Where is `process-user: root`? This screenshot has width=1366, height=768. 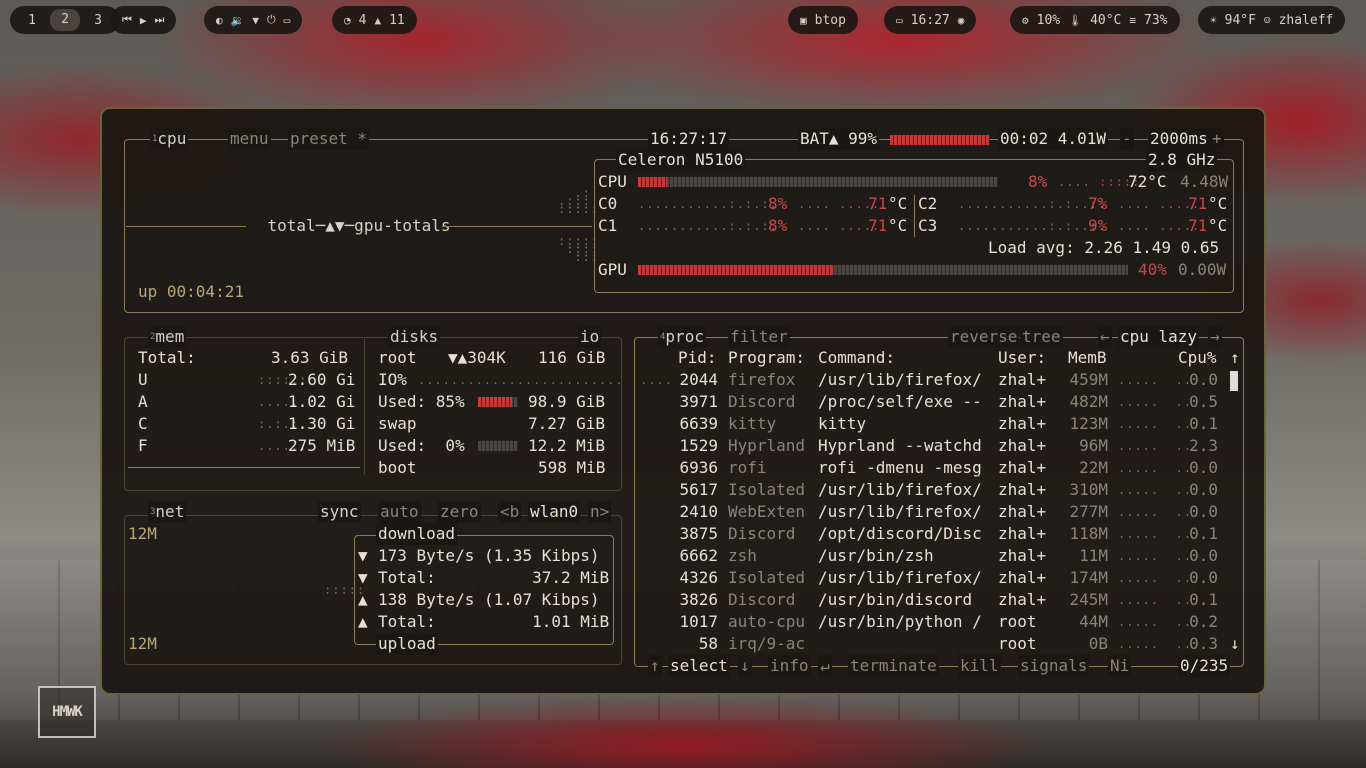
process-user: root is located at coordinates (1017, 643).